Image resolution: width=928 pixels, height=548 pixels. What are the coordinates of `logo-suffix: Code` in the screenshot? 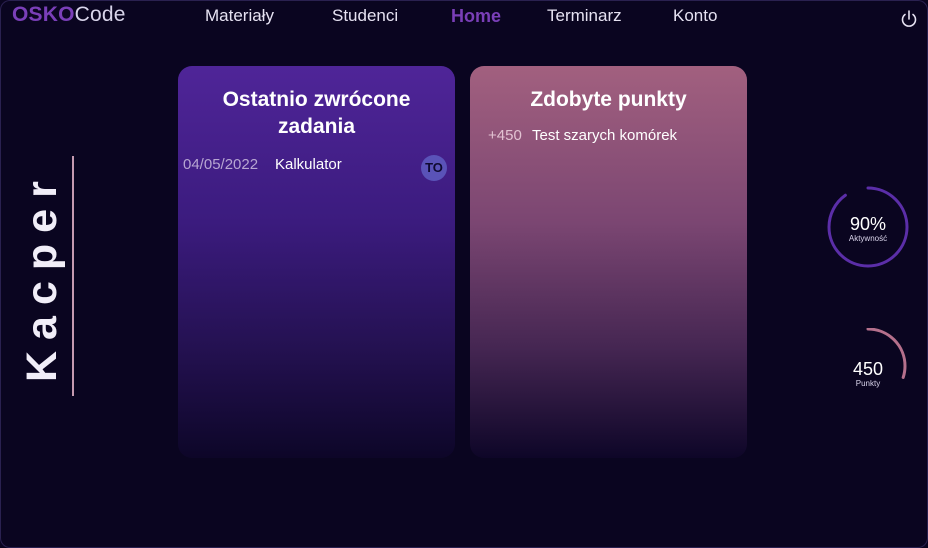 It's located at (100, 14).